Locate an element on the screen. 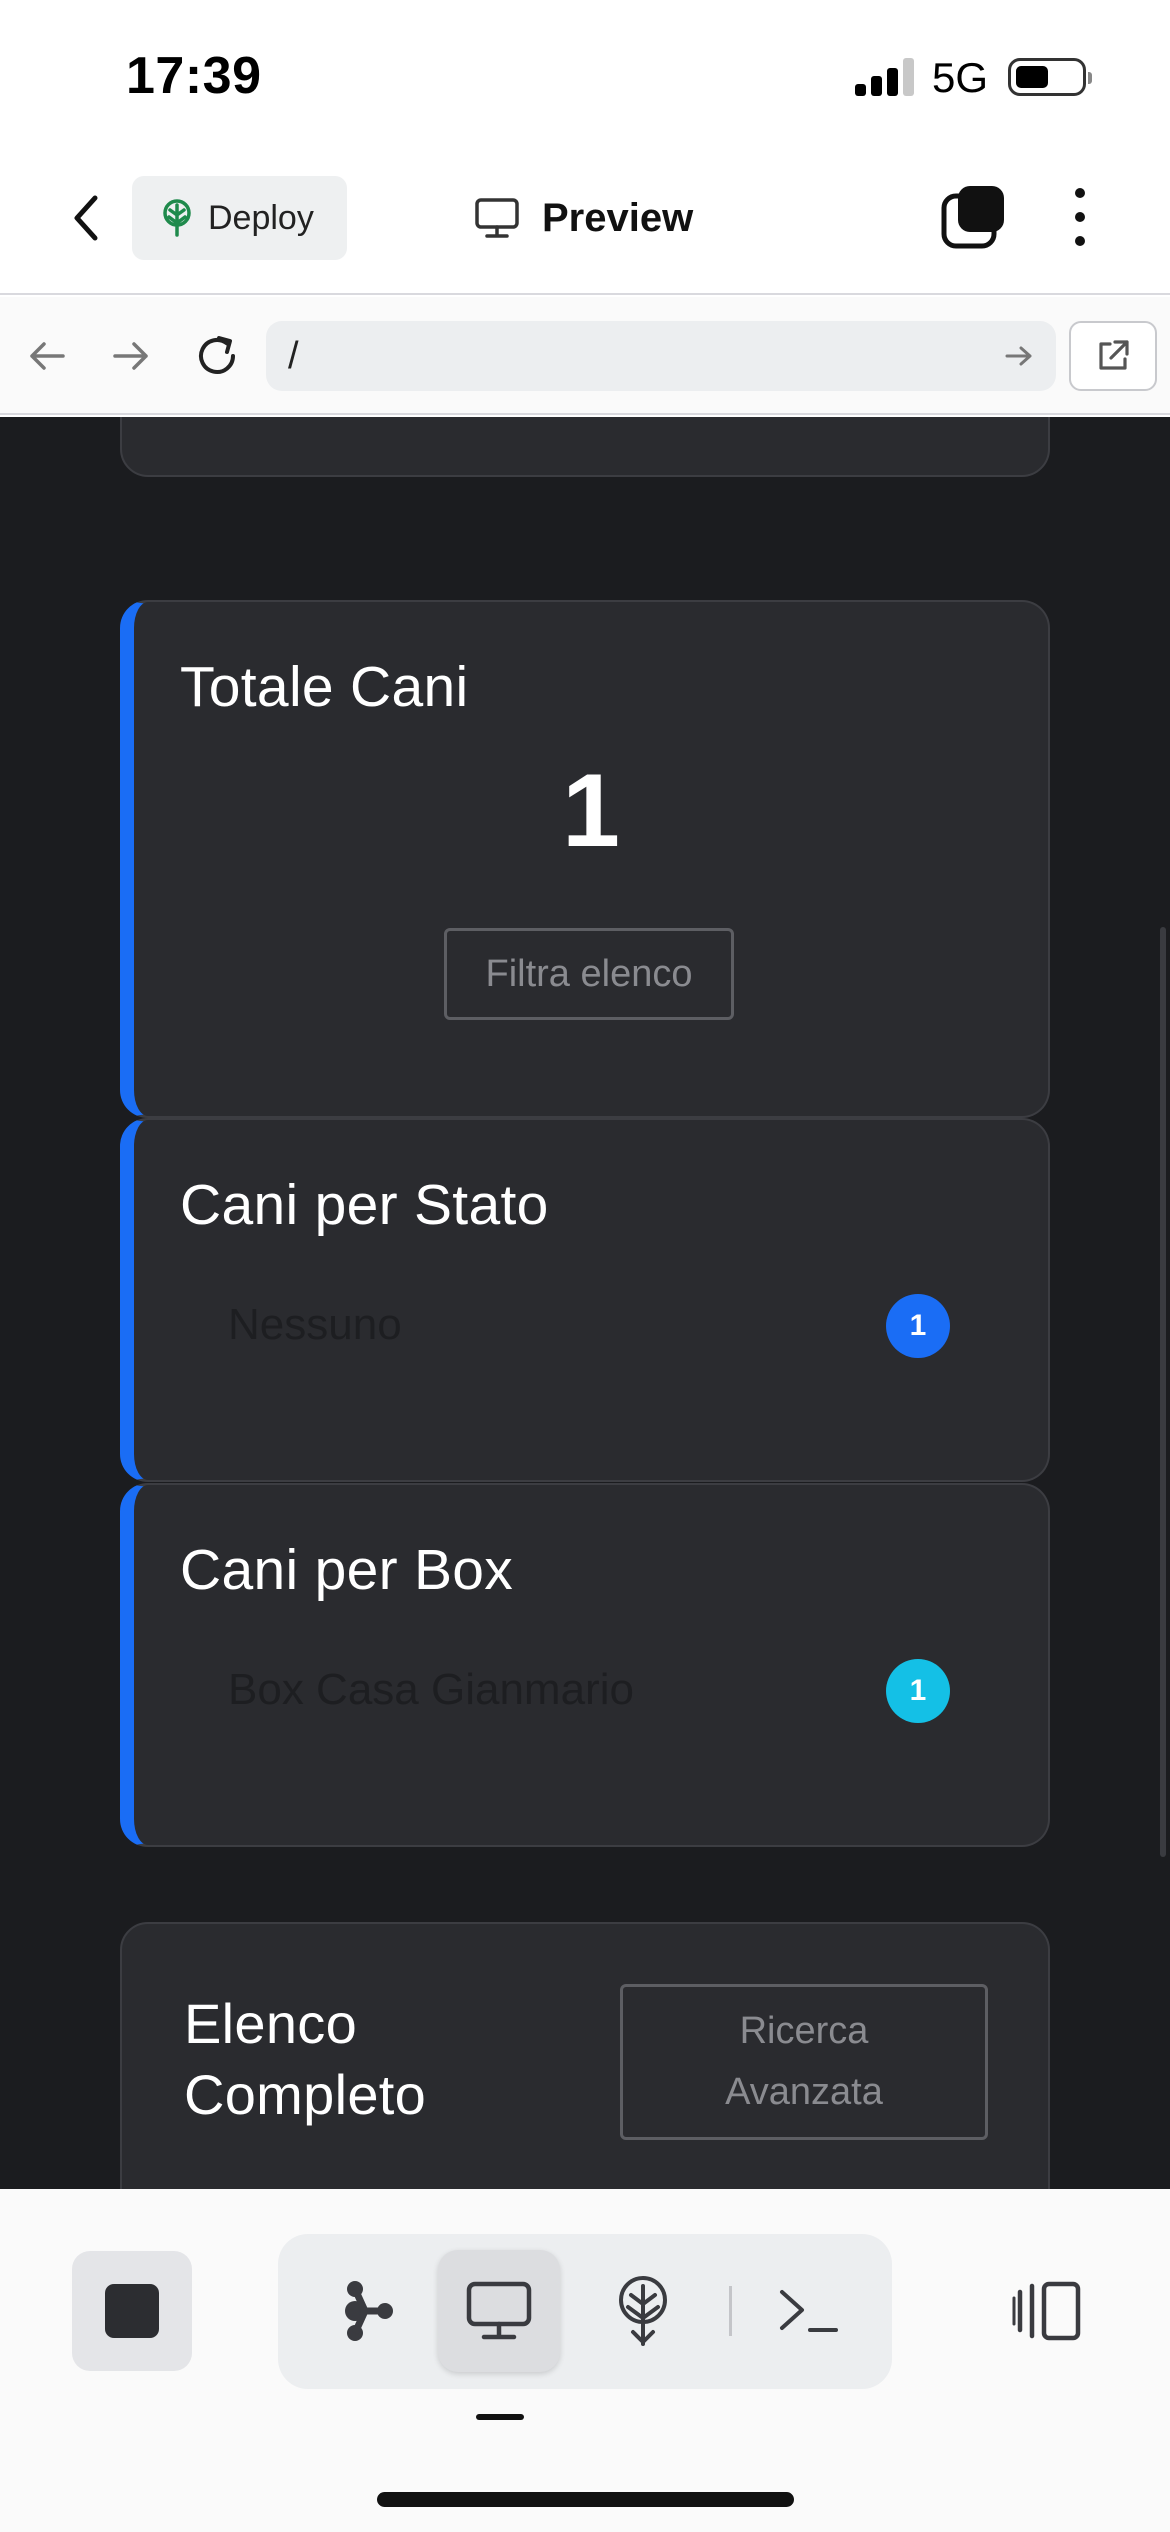  reload-button is located at coordinates (217, 356).